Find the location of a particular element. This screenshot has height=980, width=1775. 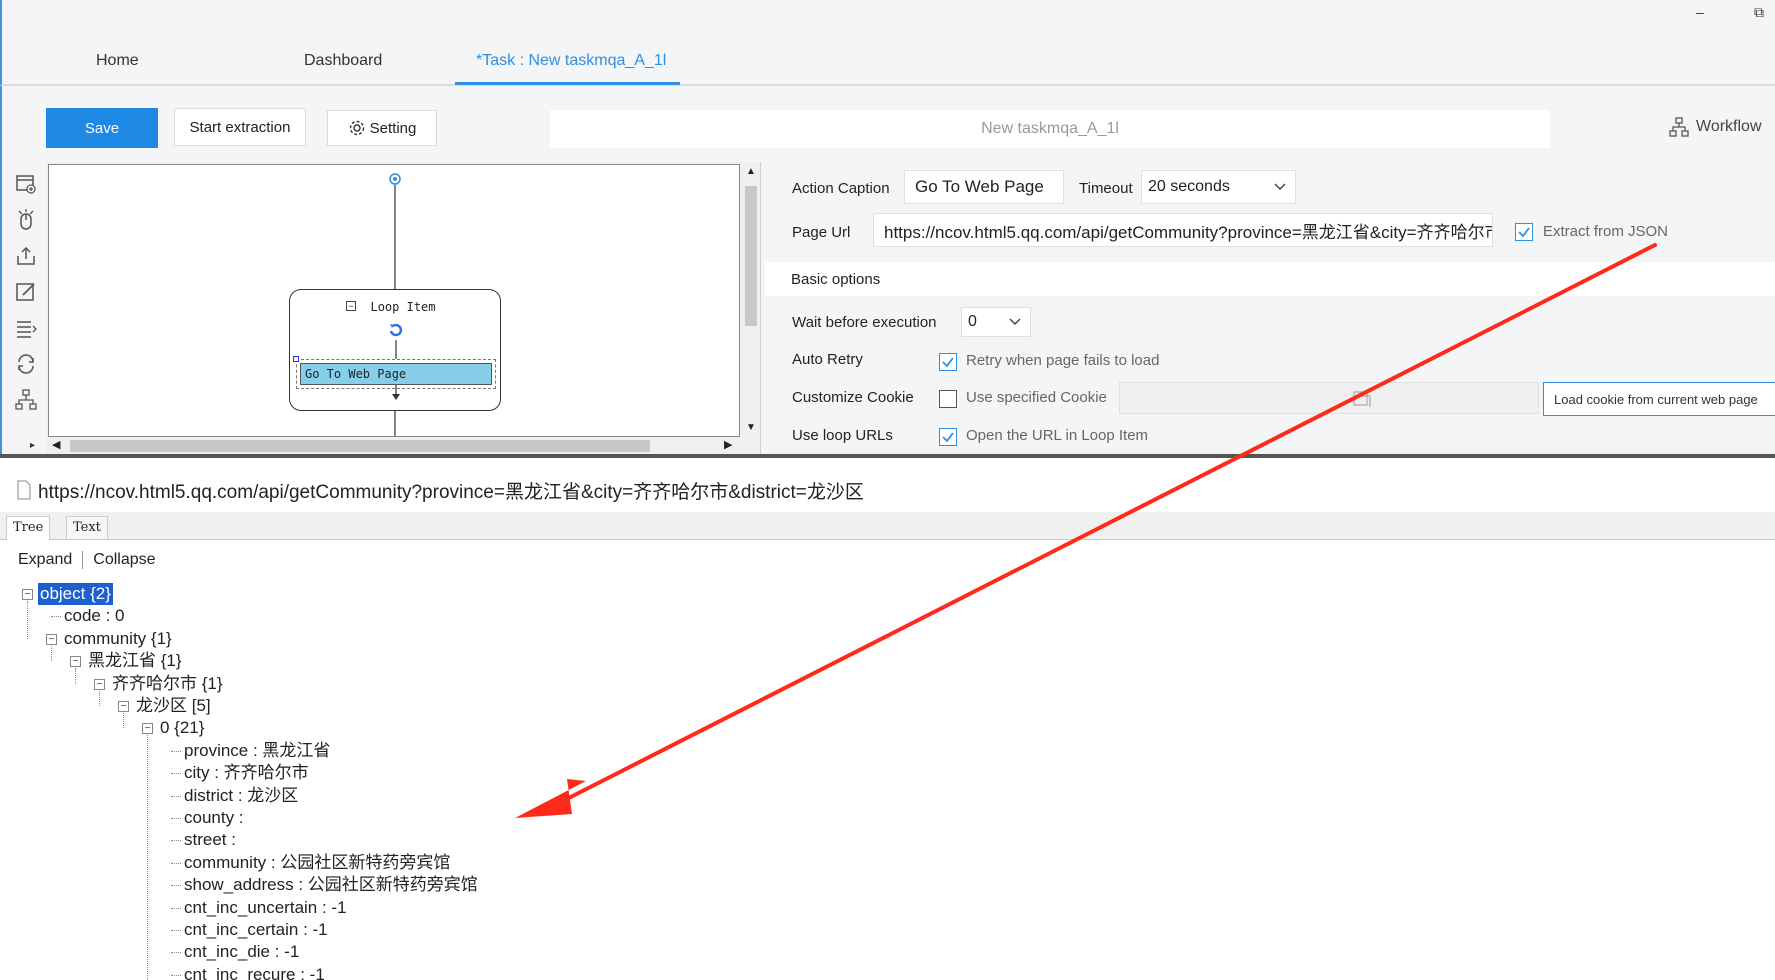

timeout-label: Timeout is located at coordinates (1106, 188).